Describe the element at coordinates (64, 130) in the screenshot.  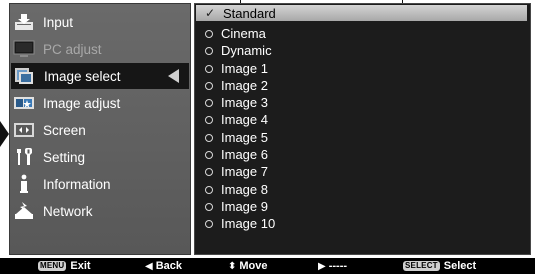
I see `menu-item-label: Screen` at that location.